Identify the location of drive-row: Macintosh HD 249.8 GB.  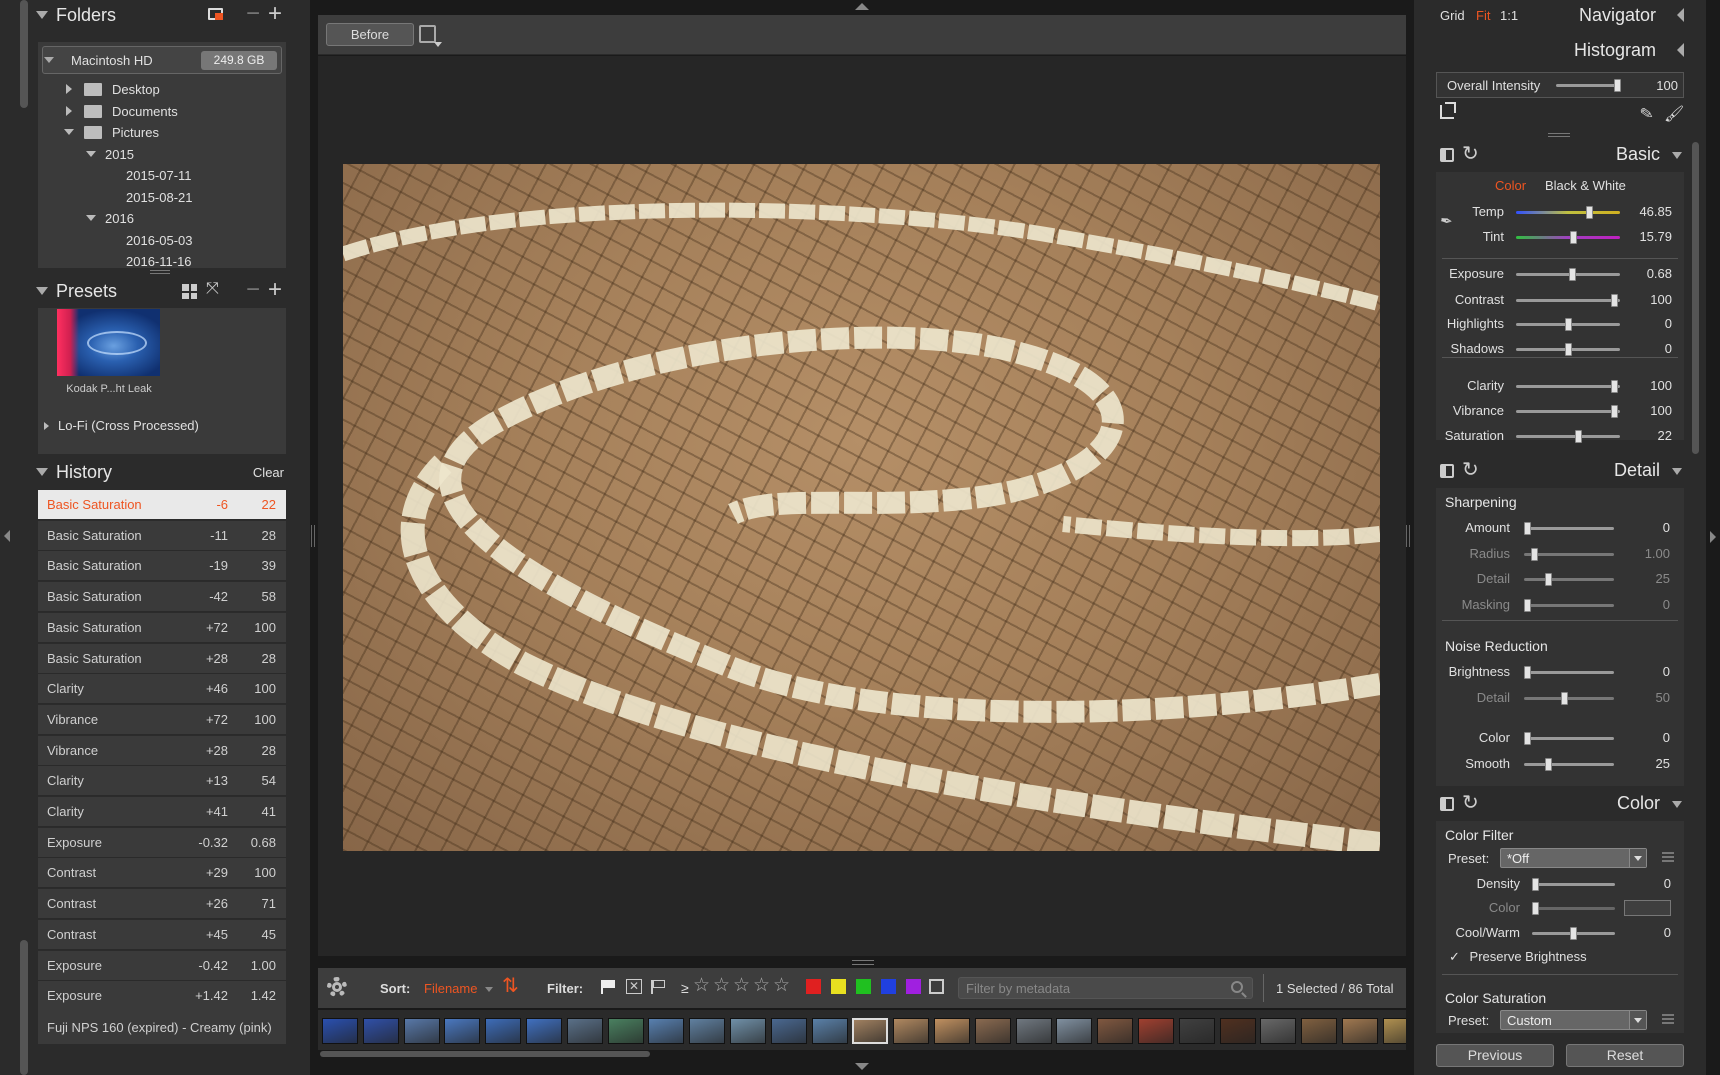
(162, 60).